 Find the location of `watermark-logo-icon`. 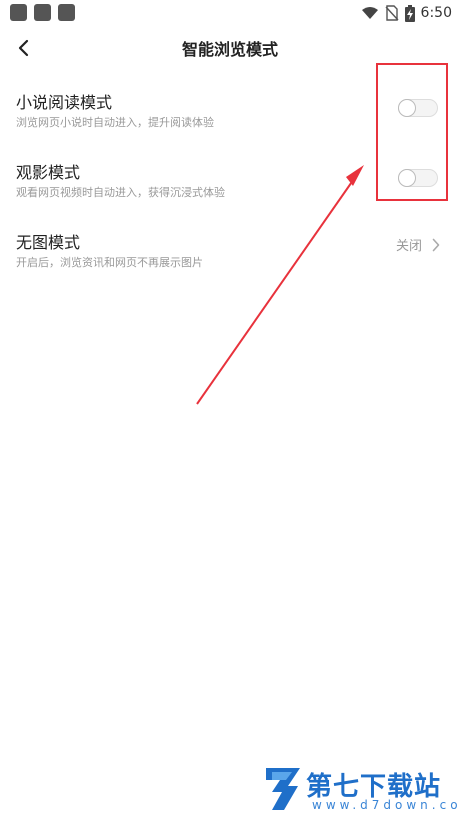

watermark-logo-icon is located at coordinates (283, 789).